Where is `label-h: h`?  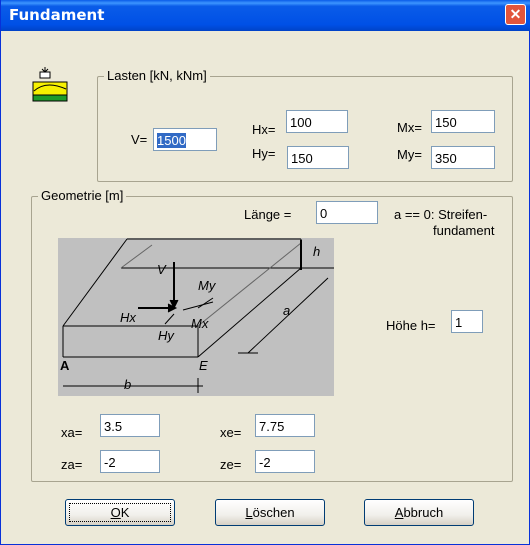 label-h: h is located at coordinates (317, 251).